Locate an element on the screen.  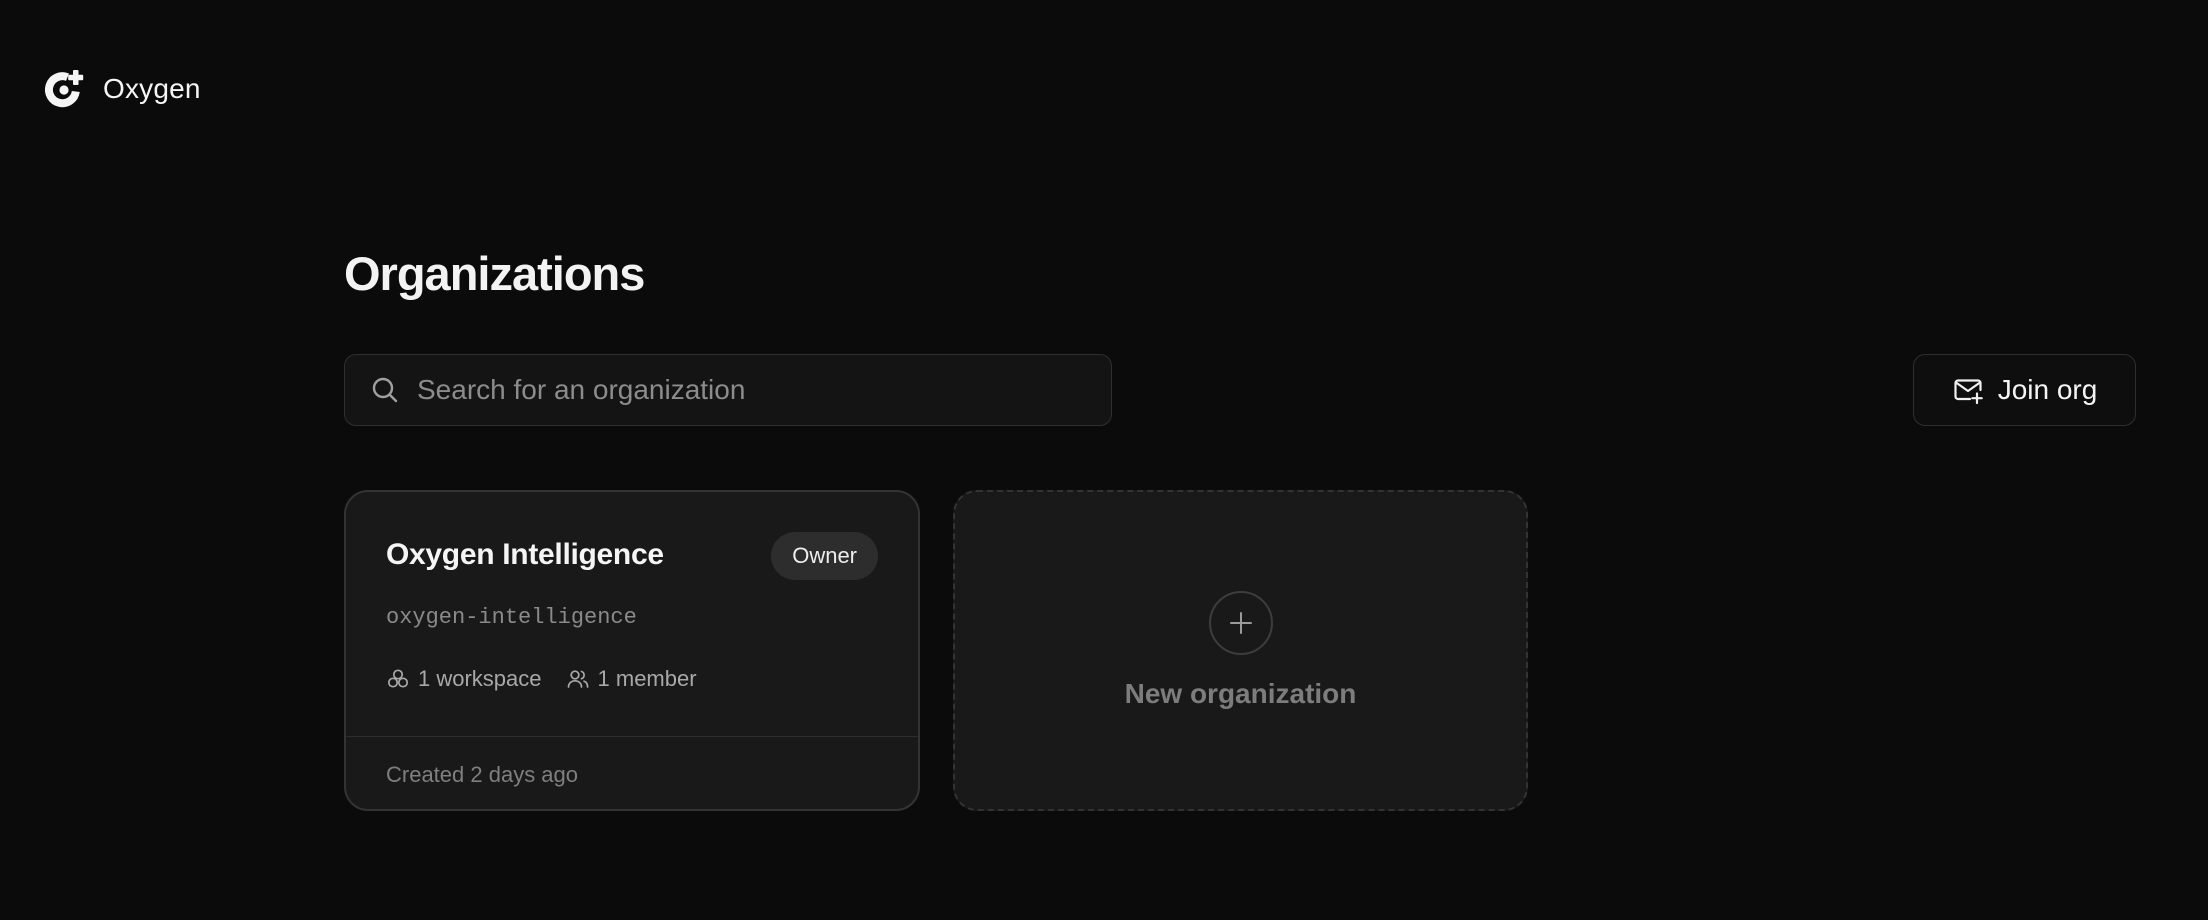
mail-plus-icon is located at coordinates (1968, 392).